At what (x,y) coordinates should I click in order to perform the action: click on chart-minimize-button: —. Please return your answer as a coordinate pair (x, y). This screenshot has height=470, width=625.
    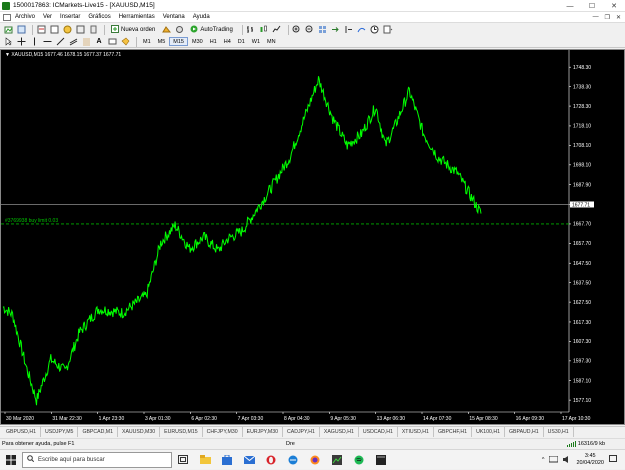
    Looking at the image, I should click on (596, 17).